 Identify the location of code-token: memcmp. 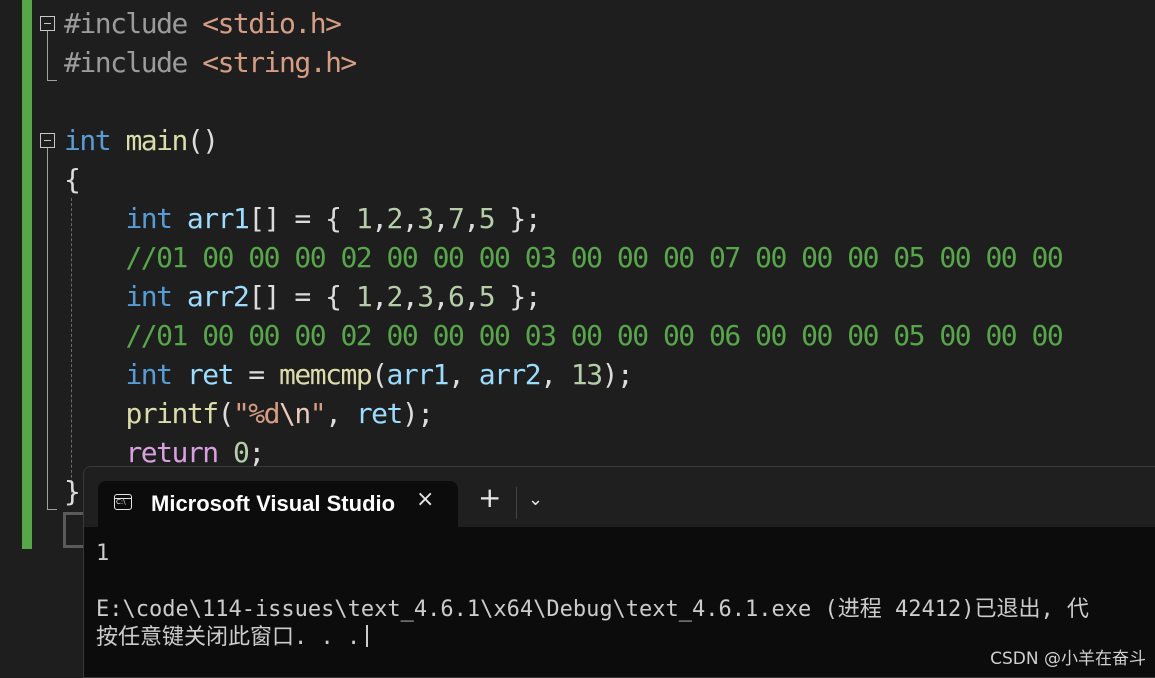
(326, 374).